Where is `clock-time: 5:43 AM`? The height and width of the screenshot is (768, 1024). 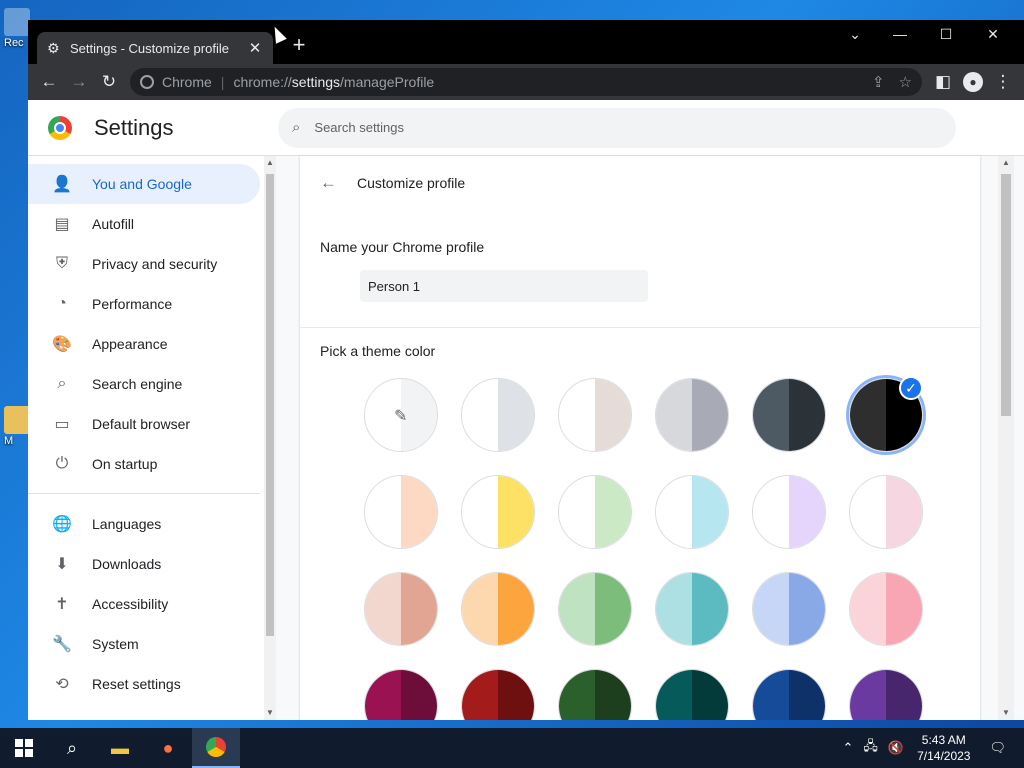 clock-time: 5:43 AM is located at coordinates (943, 740).